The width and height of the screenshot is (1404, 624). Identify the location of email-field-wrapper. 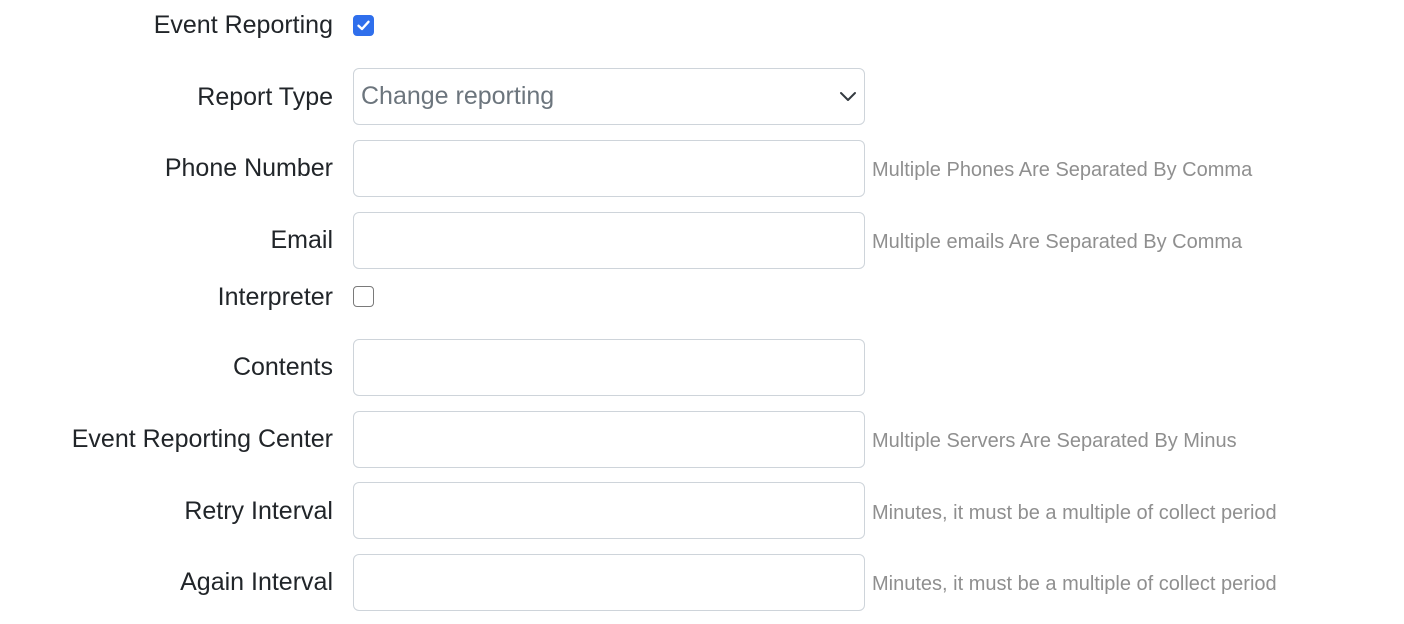
(609, 240).